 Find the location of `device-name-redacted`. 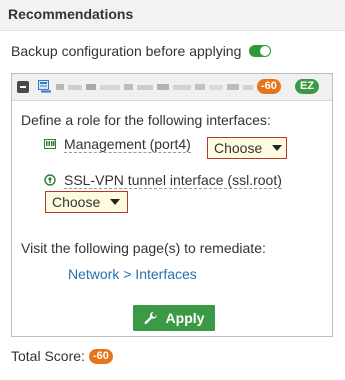

device-name-redacted is located at coordinates (154, 87).